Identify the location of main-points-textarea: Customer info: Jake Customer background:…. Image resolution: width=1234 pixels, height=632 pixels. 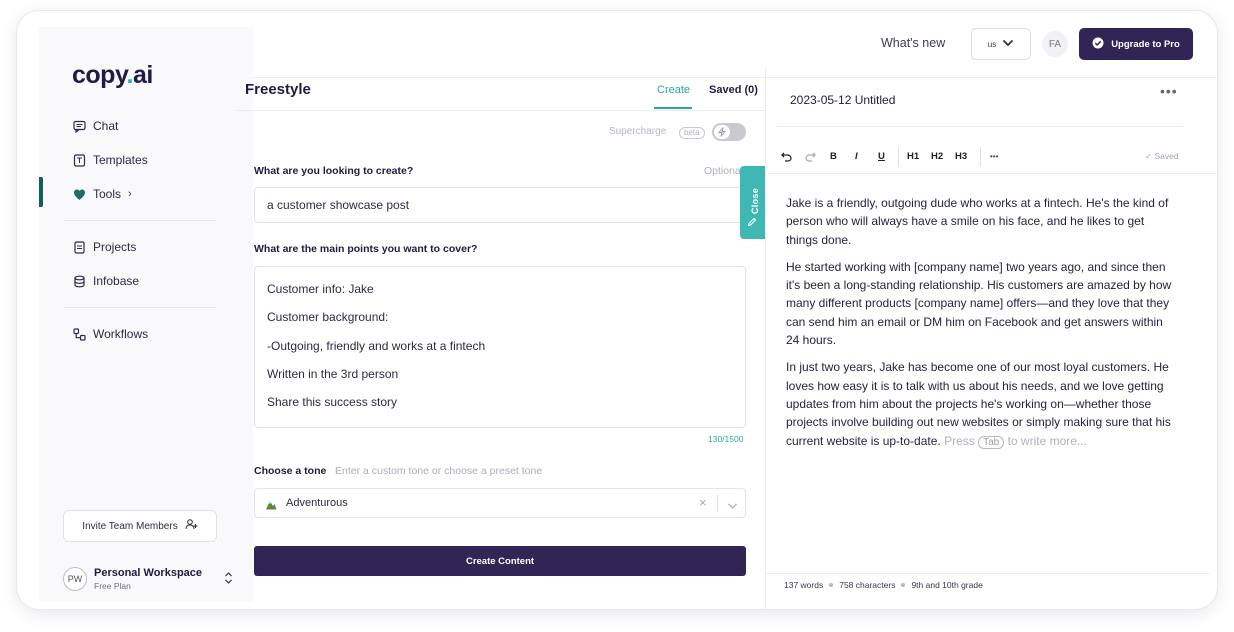
(500, 347).